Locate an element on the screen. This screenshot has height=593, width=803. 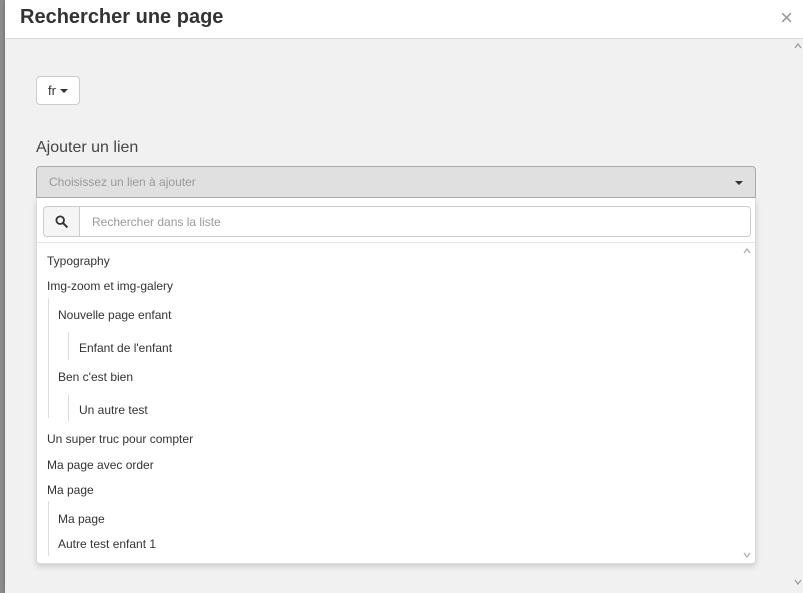
page-list-item: Typography is located at coordinates (78, 261).